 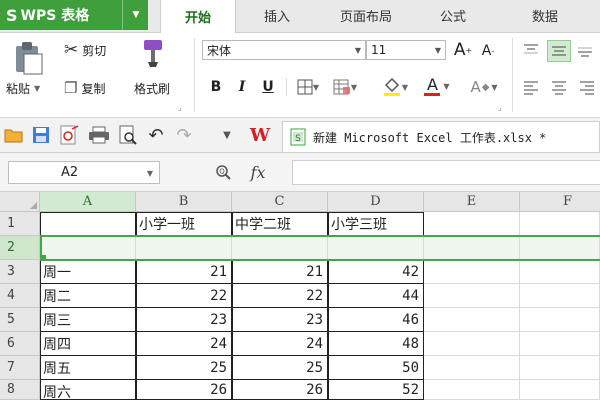 What do you see at coordinates (559, 51) in the screenshot?
I see `align-middle-icon` at bounding box center [559, 51].